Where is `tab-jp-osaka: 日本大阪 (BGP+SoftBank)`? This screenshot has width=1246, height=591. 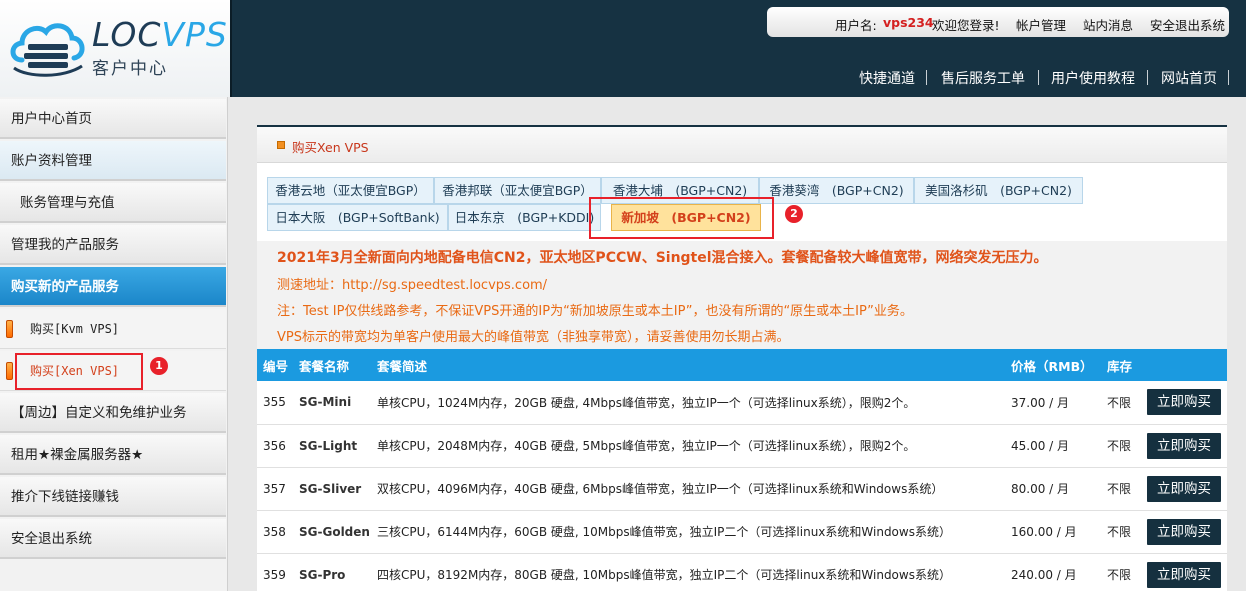 tab-jp-osaka: 日本大阪 (BGP+SoftBank) is located at coordinates (357, 217).